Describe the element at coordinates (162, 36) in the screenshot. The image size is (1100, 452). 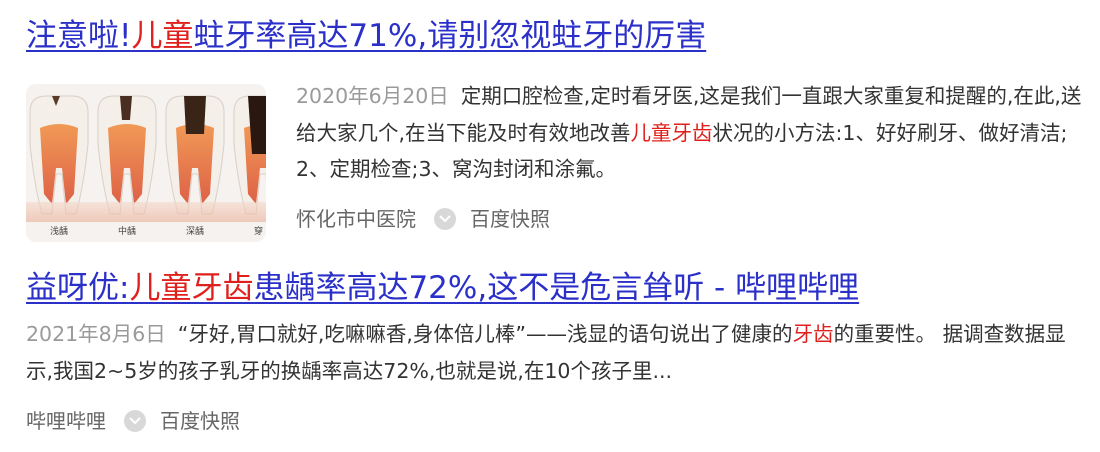
I see `title-keyword-highlight: 儿童` at that location.